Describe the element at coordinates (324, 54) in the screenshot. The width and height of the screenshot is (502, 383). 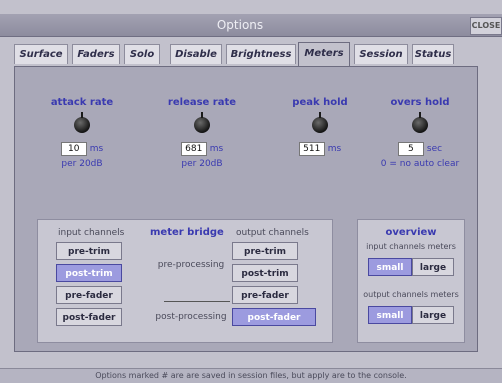
I see `tab-meters: Meters` at that location.